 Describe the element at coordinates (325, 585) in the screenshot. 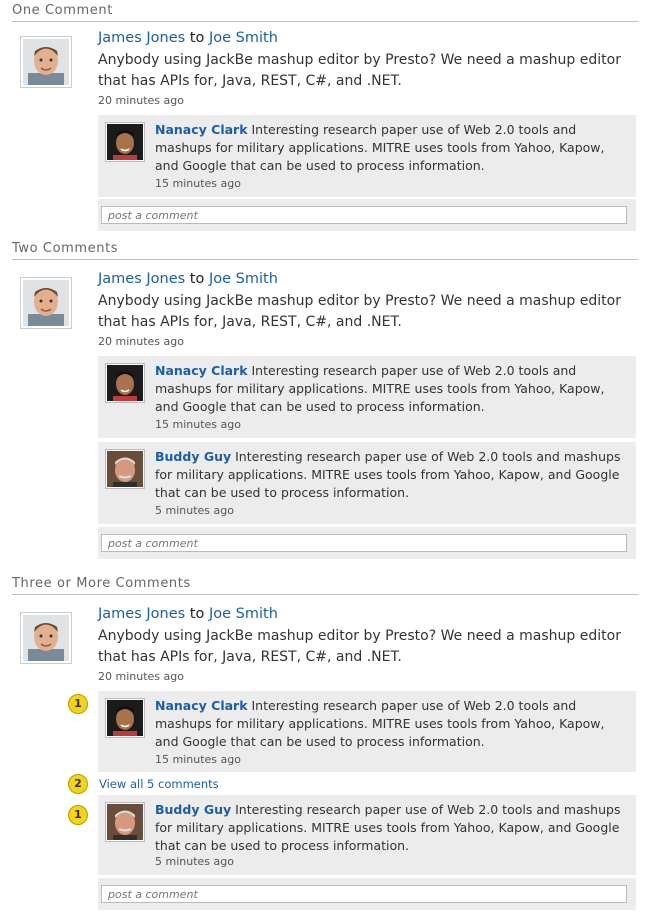

I see `section-title-three-or-more: Three or More Comments` at that location.